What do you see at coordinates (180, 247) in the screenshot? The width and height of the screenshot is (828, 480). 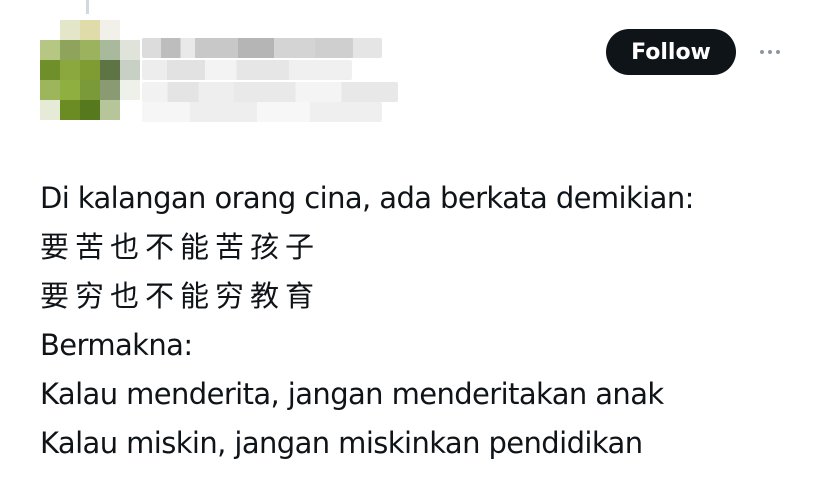 I see `tweet-line-proverb-1: 要苦也不能苦孩子` at bounding box center [180, 247].